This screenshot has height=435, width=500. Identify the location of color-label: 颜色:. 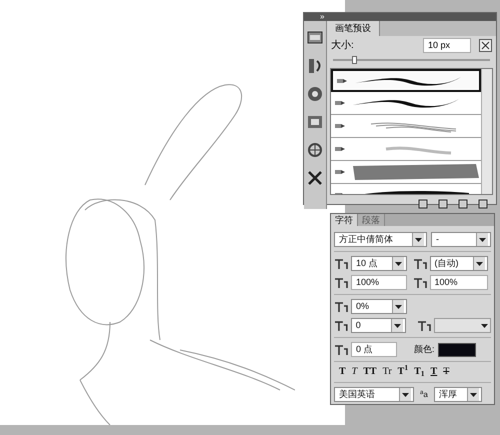
(424, 349).